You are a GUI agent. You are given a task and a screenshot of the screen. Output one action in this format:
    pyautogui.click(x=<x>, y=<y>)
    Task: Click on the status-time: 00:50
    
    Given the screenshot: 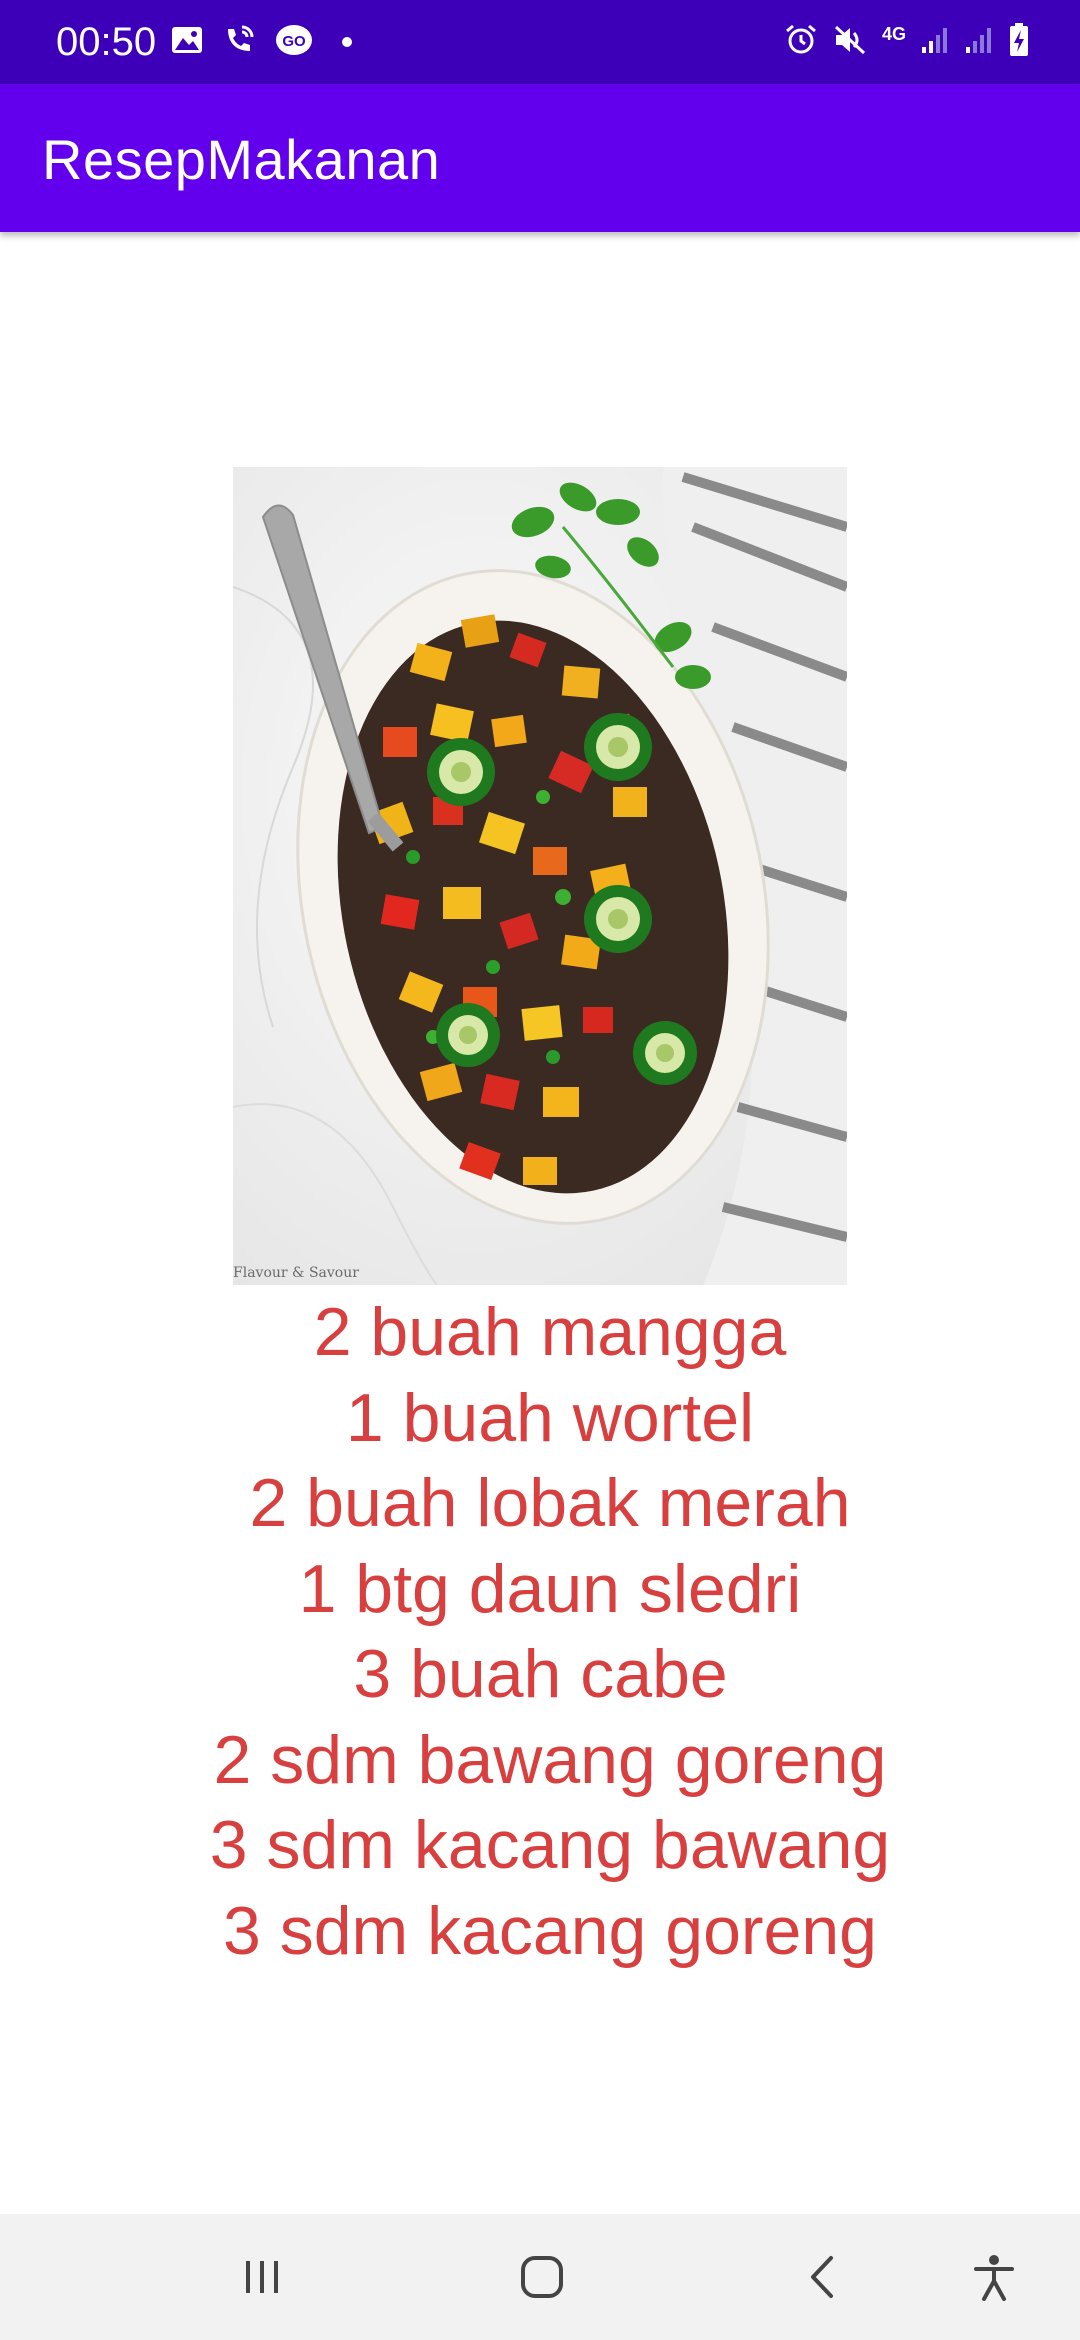 What is the action you would take?
    pyautogui.click(x=106, y=42)
    